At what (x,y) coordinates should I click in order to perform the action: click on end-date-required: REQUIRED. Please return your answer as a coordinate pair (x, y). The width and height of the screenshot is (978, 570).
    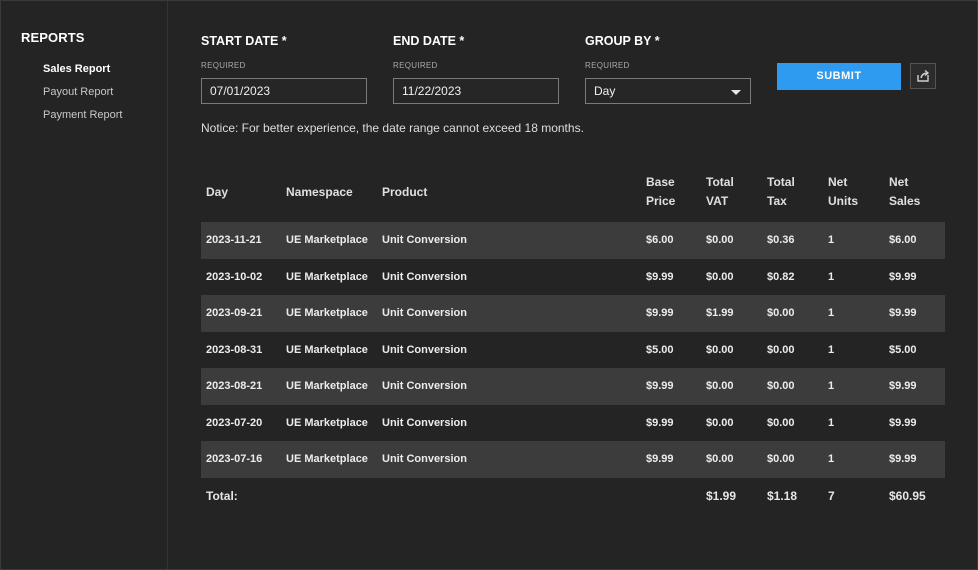
    Looking at the image, I should click on (415, 65).